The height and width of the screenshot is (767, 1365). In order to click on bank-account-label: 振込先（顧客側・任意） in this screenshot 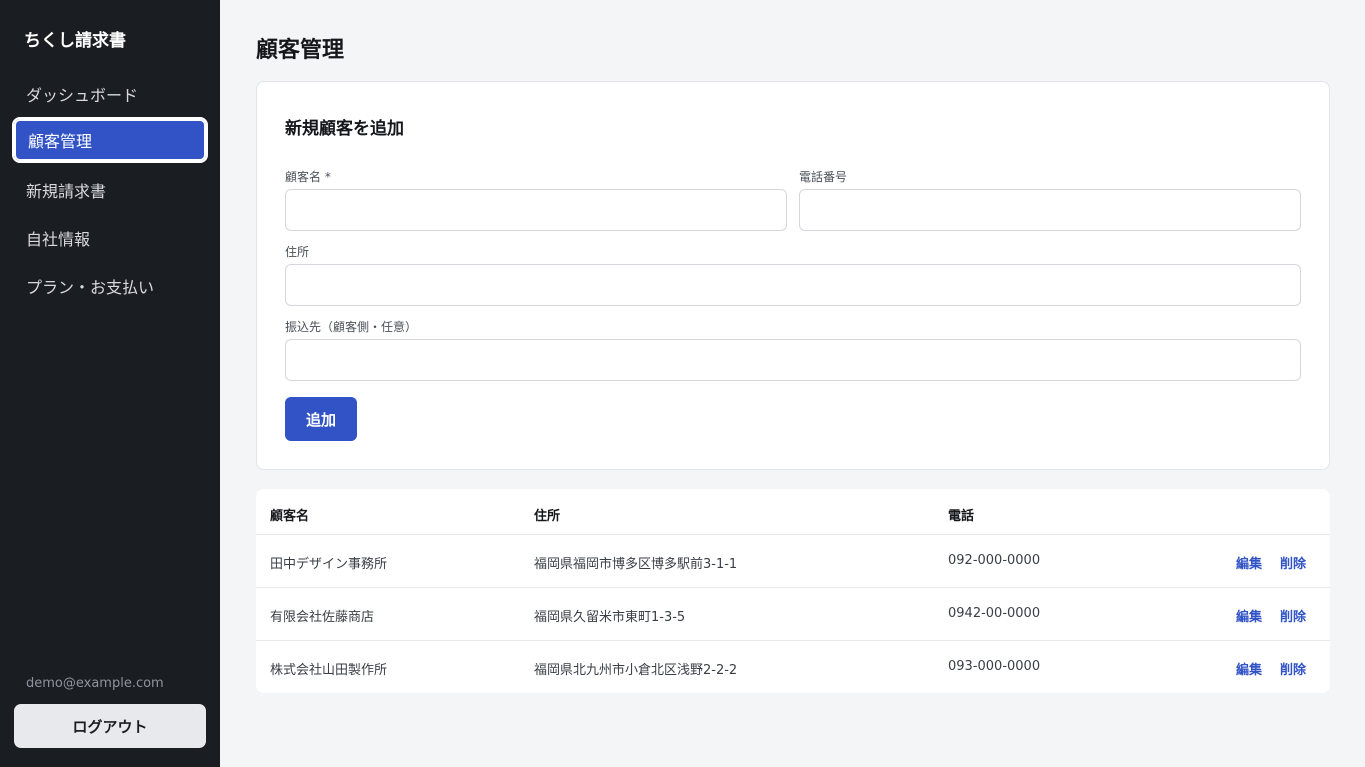, I will do `click(351, 327)`.